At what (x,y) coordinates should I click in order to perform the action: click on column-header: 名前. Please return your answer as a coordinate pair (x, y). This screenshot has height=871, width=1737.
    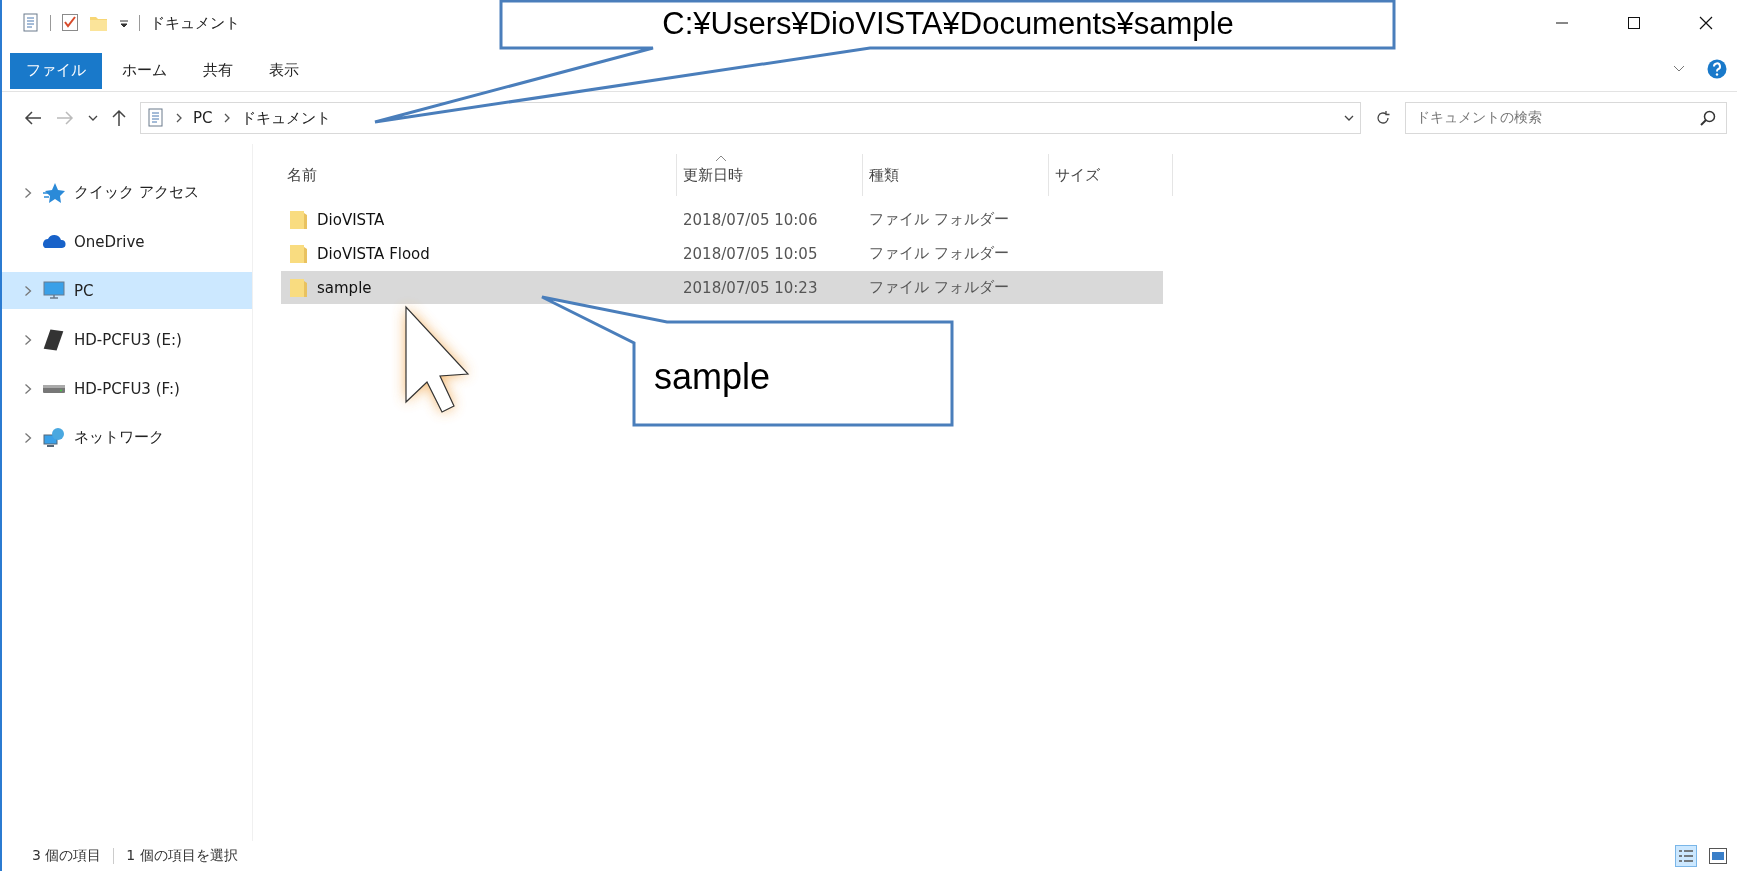
    Looking at the image, I should click on (479, 175).